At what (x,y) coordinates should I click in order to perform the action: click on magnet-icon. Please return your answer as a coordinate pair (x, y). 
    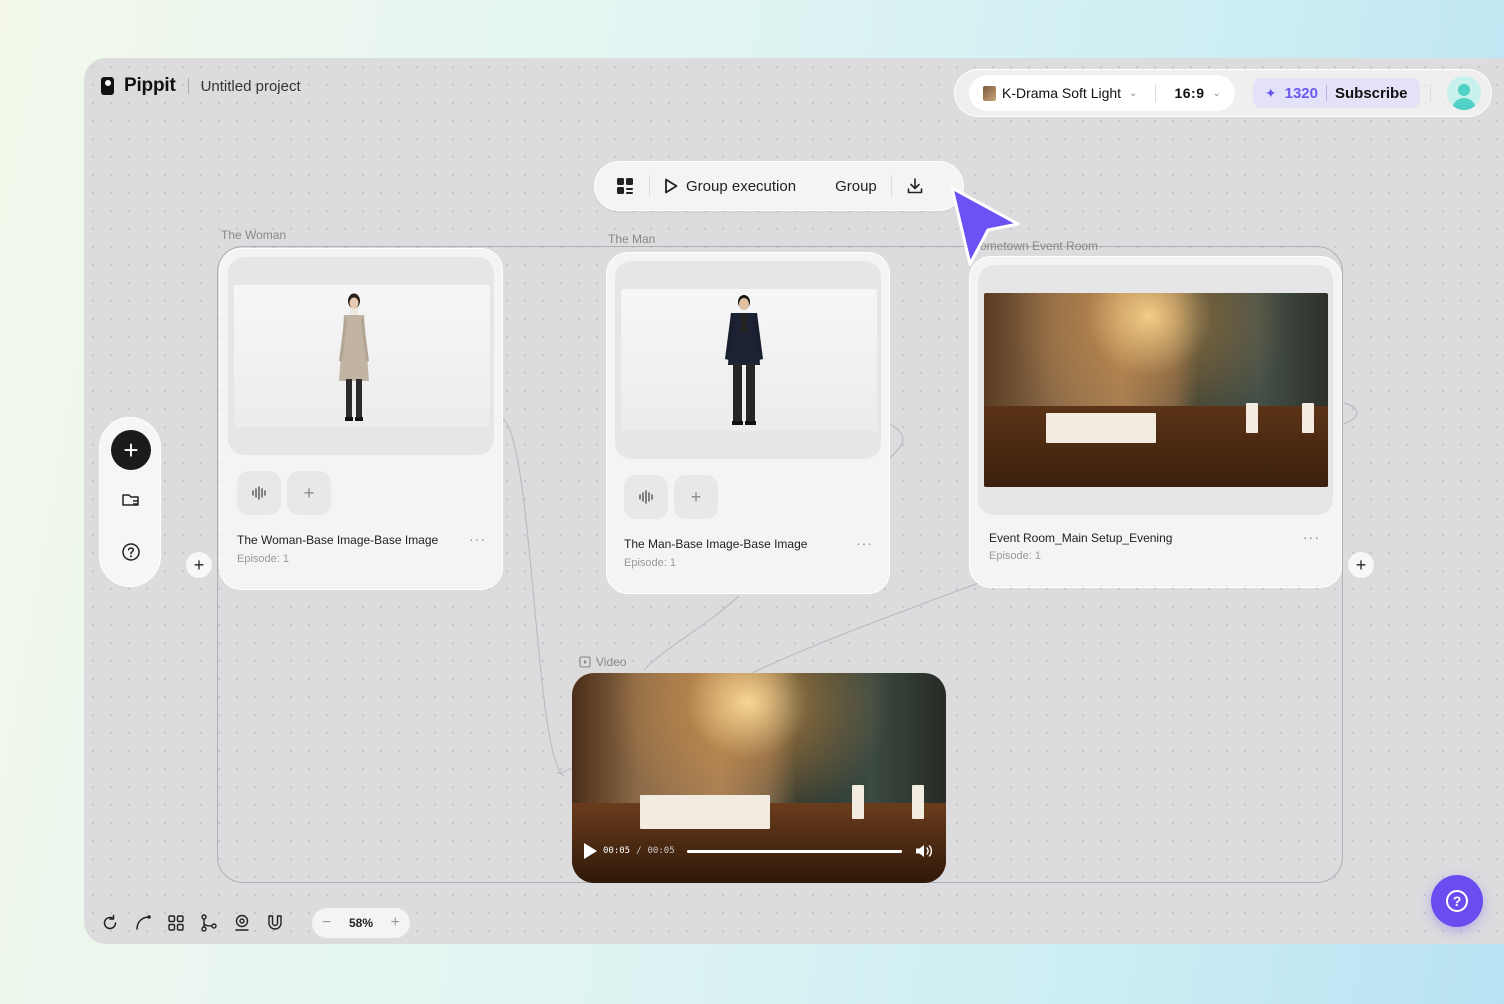
    Looking at the image, I should click on (275, 923).